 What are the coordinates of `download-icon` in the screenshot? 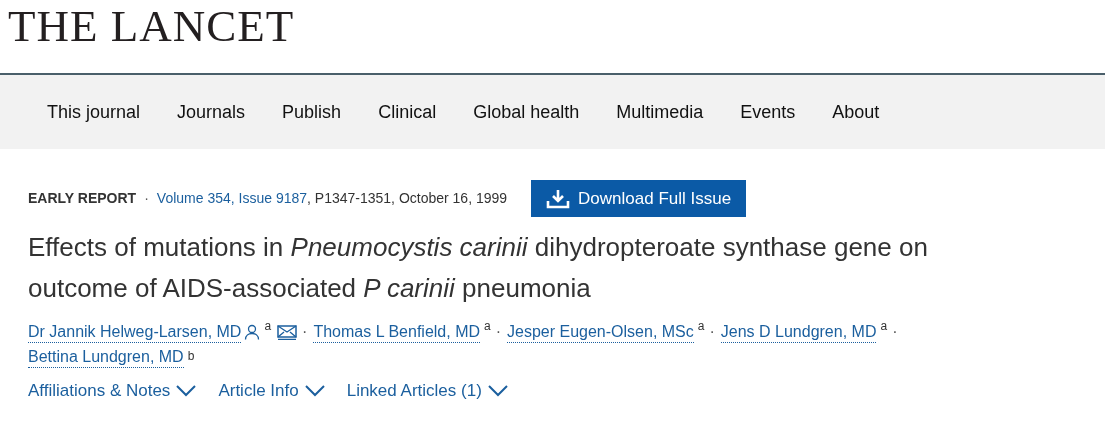 It's located at (558, 198).